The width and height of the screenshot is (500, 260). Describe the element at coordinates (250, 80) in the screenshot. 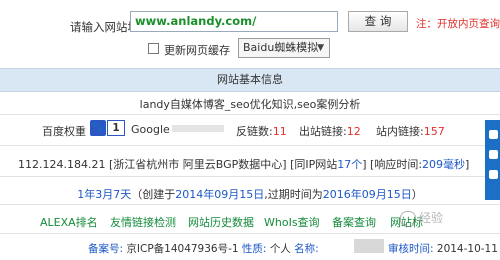

I see `section-header: 网站基本信息` at that location.